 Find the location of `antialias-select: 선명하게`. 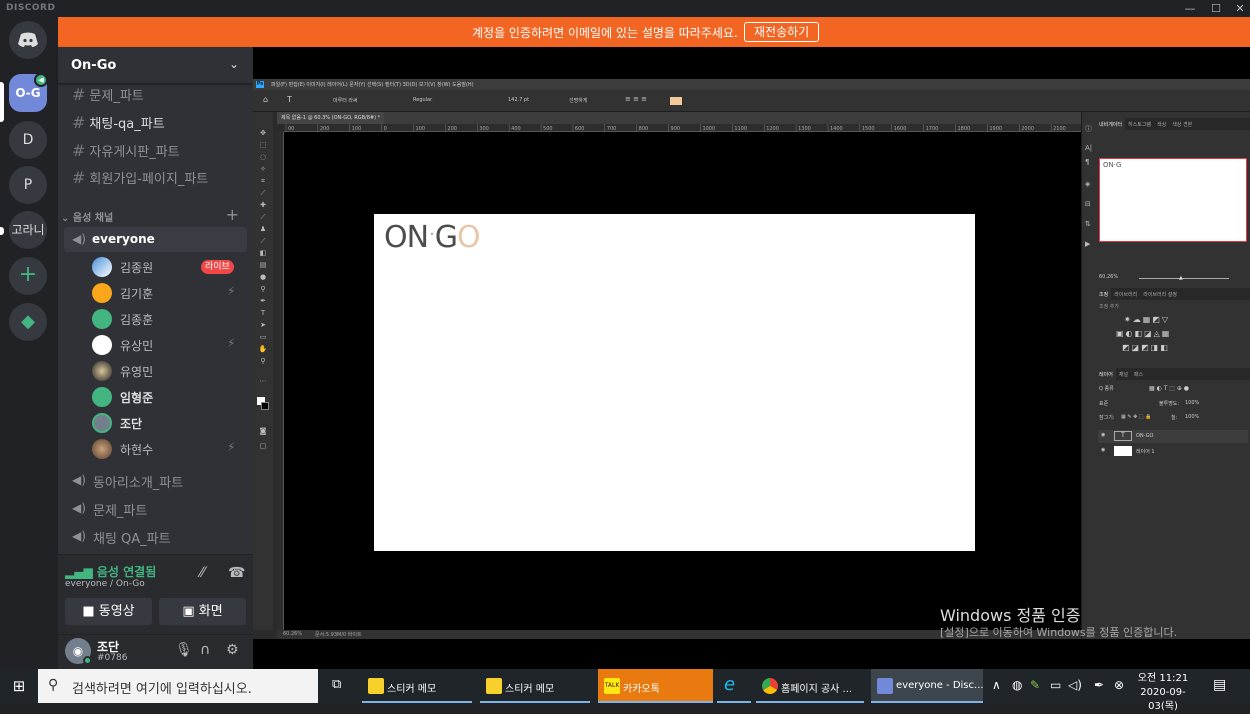

antialias-select: 선명하게 is located at coordinates (578, 100).